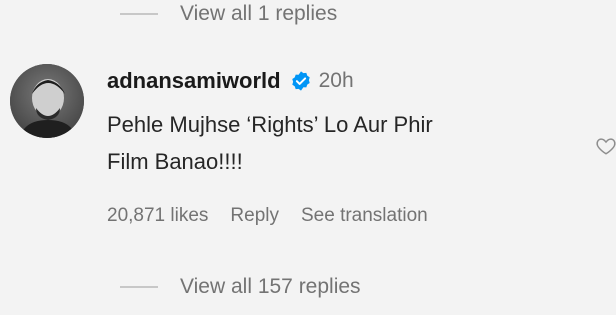  I want to click on comment-timestamp: 20h, so click(336, 80).